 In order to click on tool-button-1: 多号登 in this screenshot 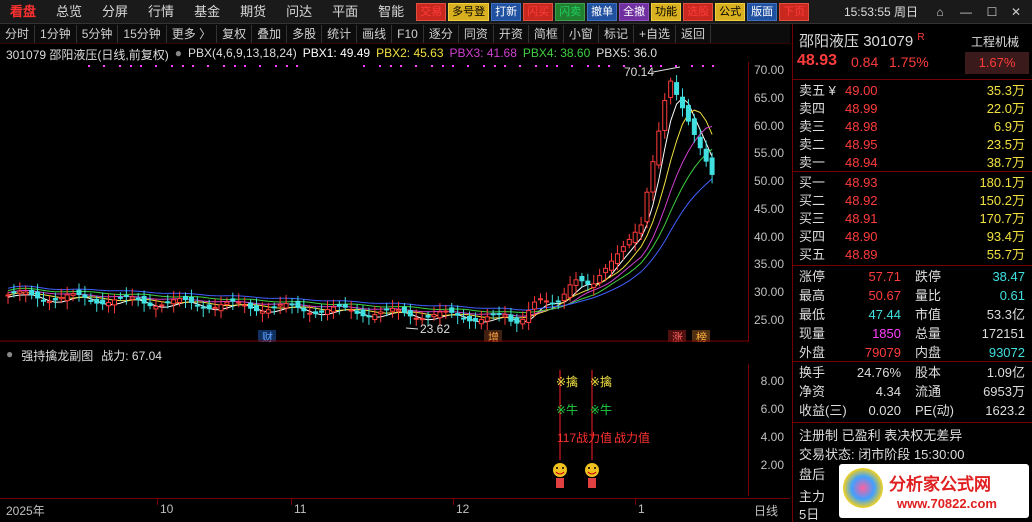, I will do `click(469, 11)`.